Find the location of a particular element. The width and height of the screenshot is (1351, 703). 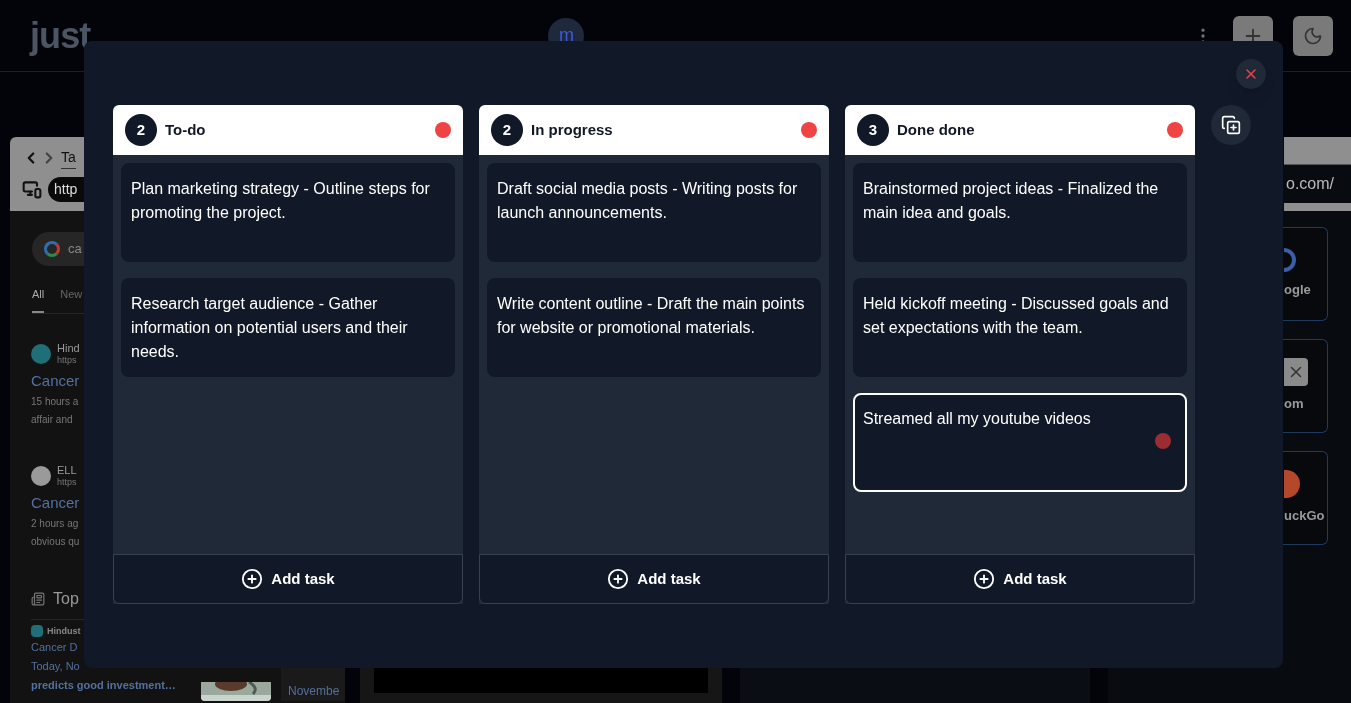

section-title: Top is located at coordinates (66, 598).